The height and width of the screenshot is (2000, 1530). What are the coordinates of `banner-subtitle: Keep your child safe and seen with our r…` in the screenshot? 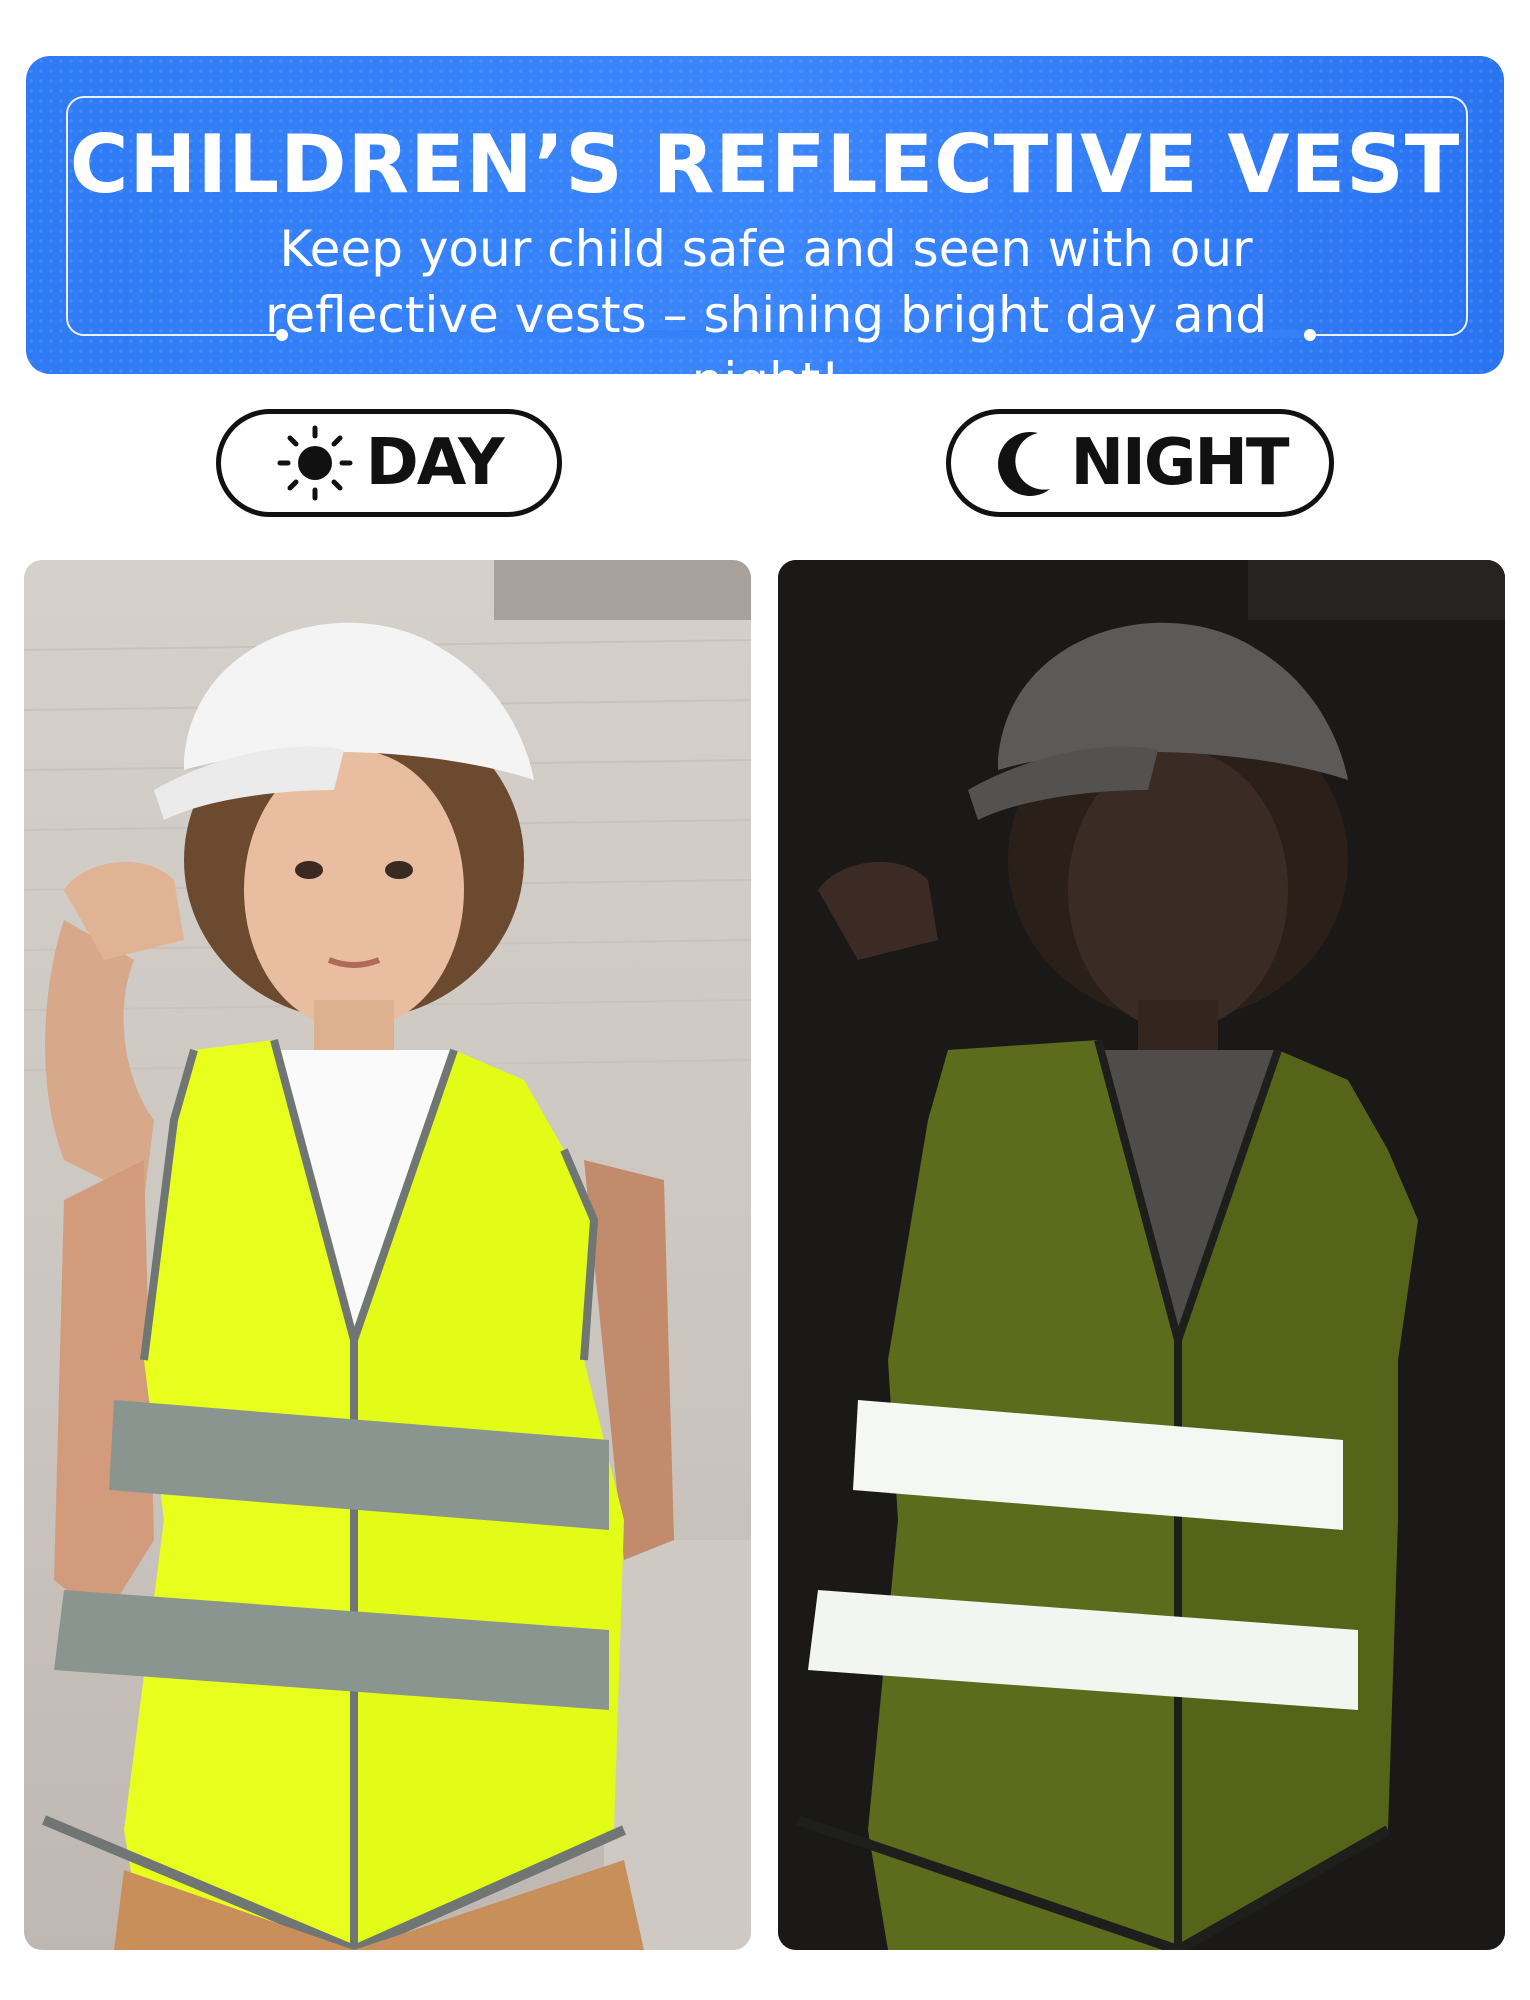 It's located at (766, 297).